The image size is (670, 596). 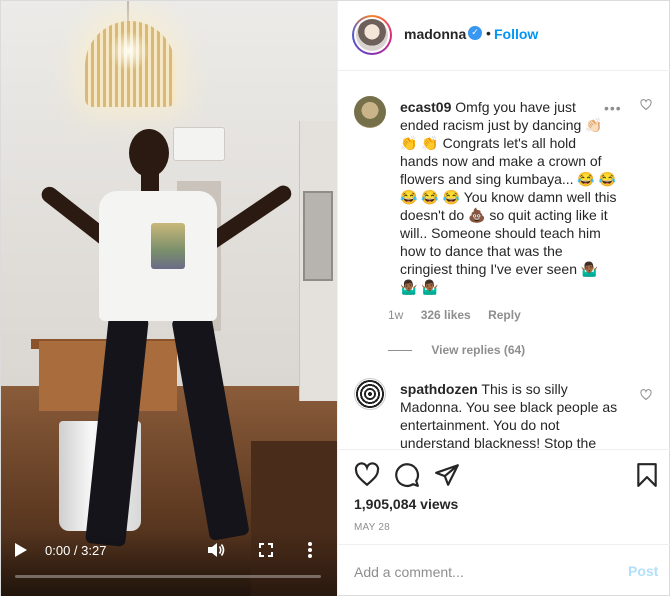 What do you see at coordinates (396, 315) in the screenshot?
I see `comment-time: 1w` at bounding box center [396, 315].